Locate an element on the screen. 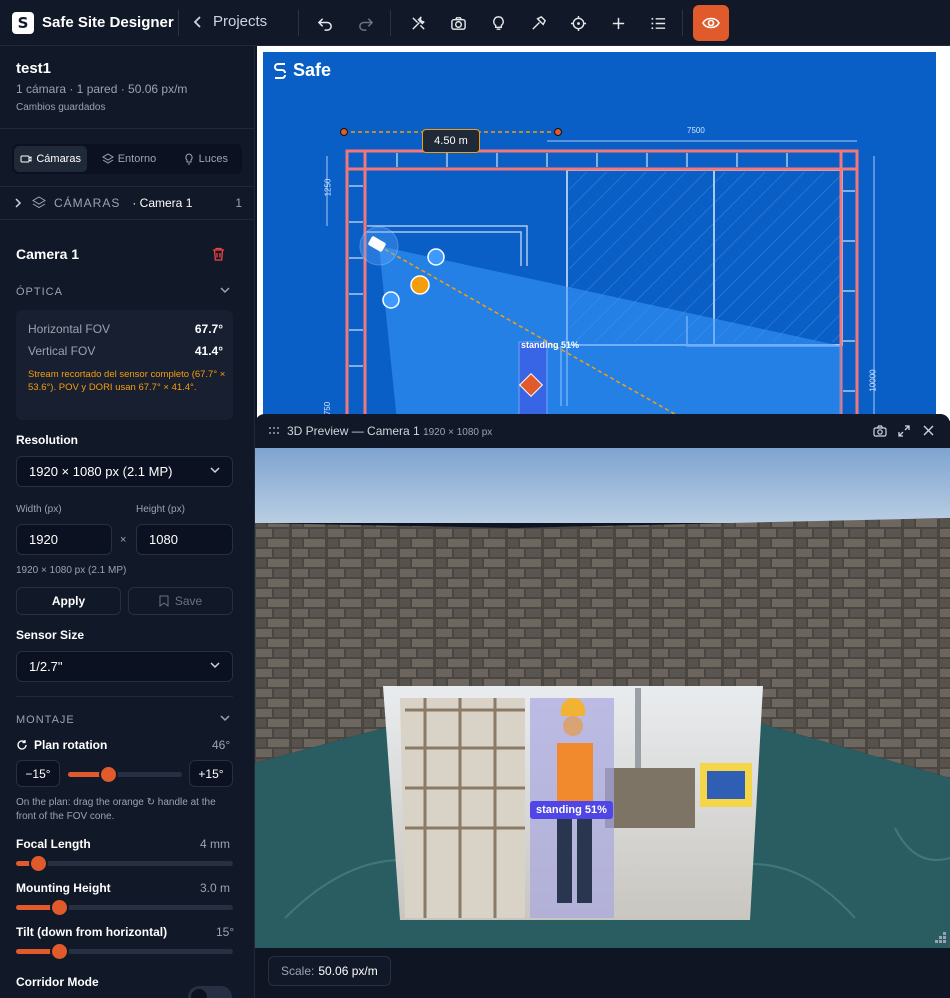  hammer-button is located at coordinates (538, 23).